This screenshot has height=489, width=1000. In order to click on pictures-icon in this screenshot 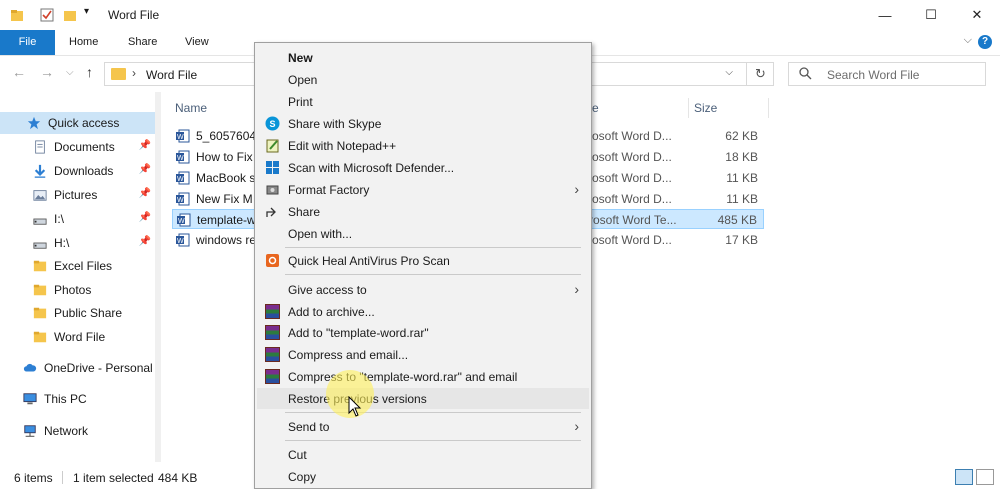, I will do `click(40, 195)`.